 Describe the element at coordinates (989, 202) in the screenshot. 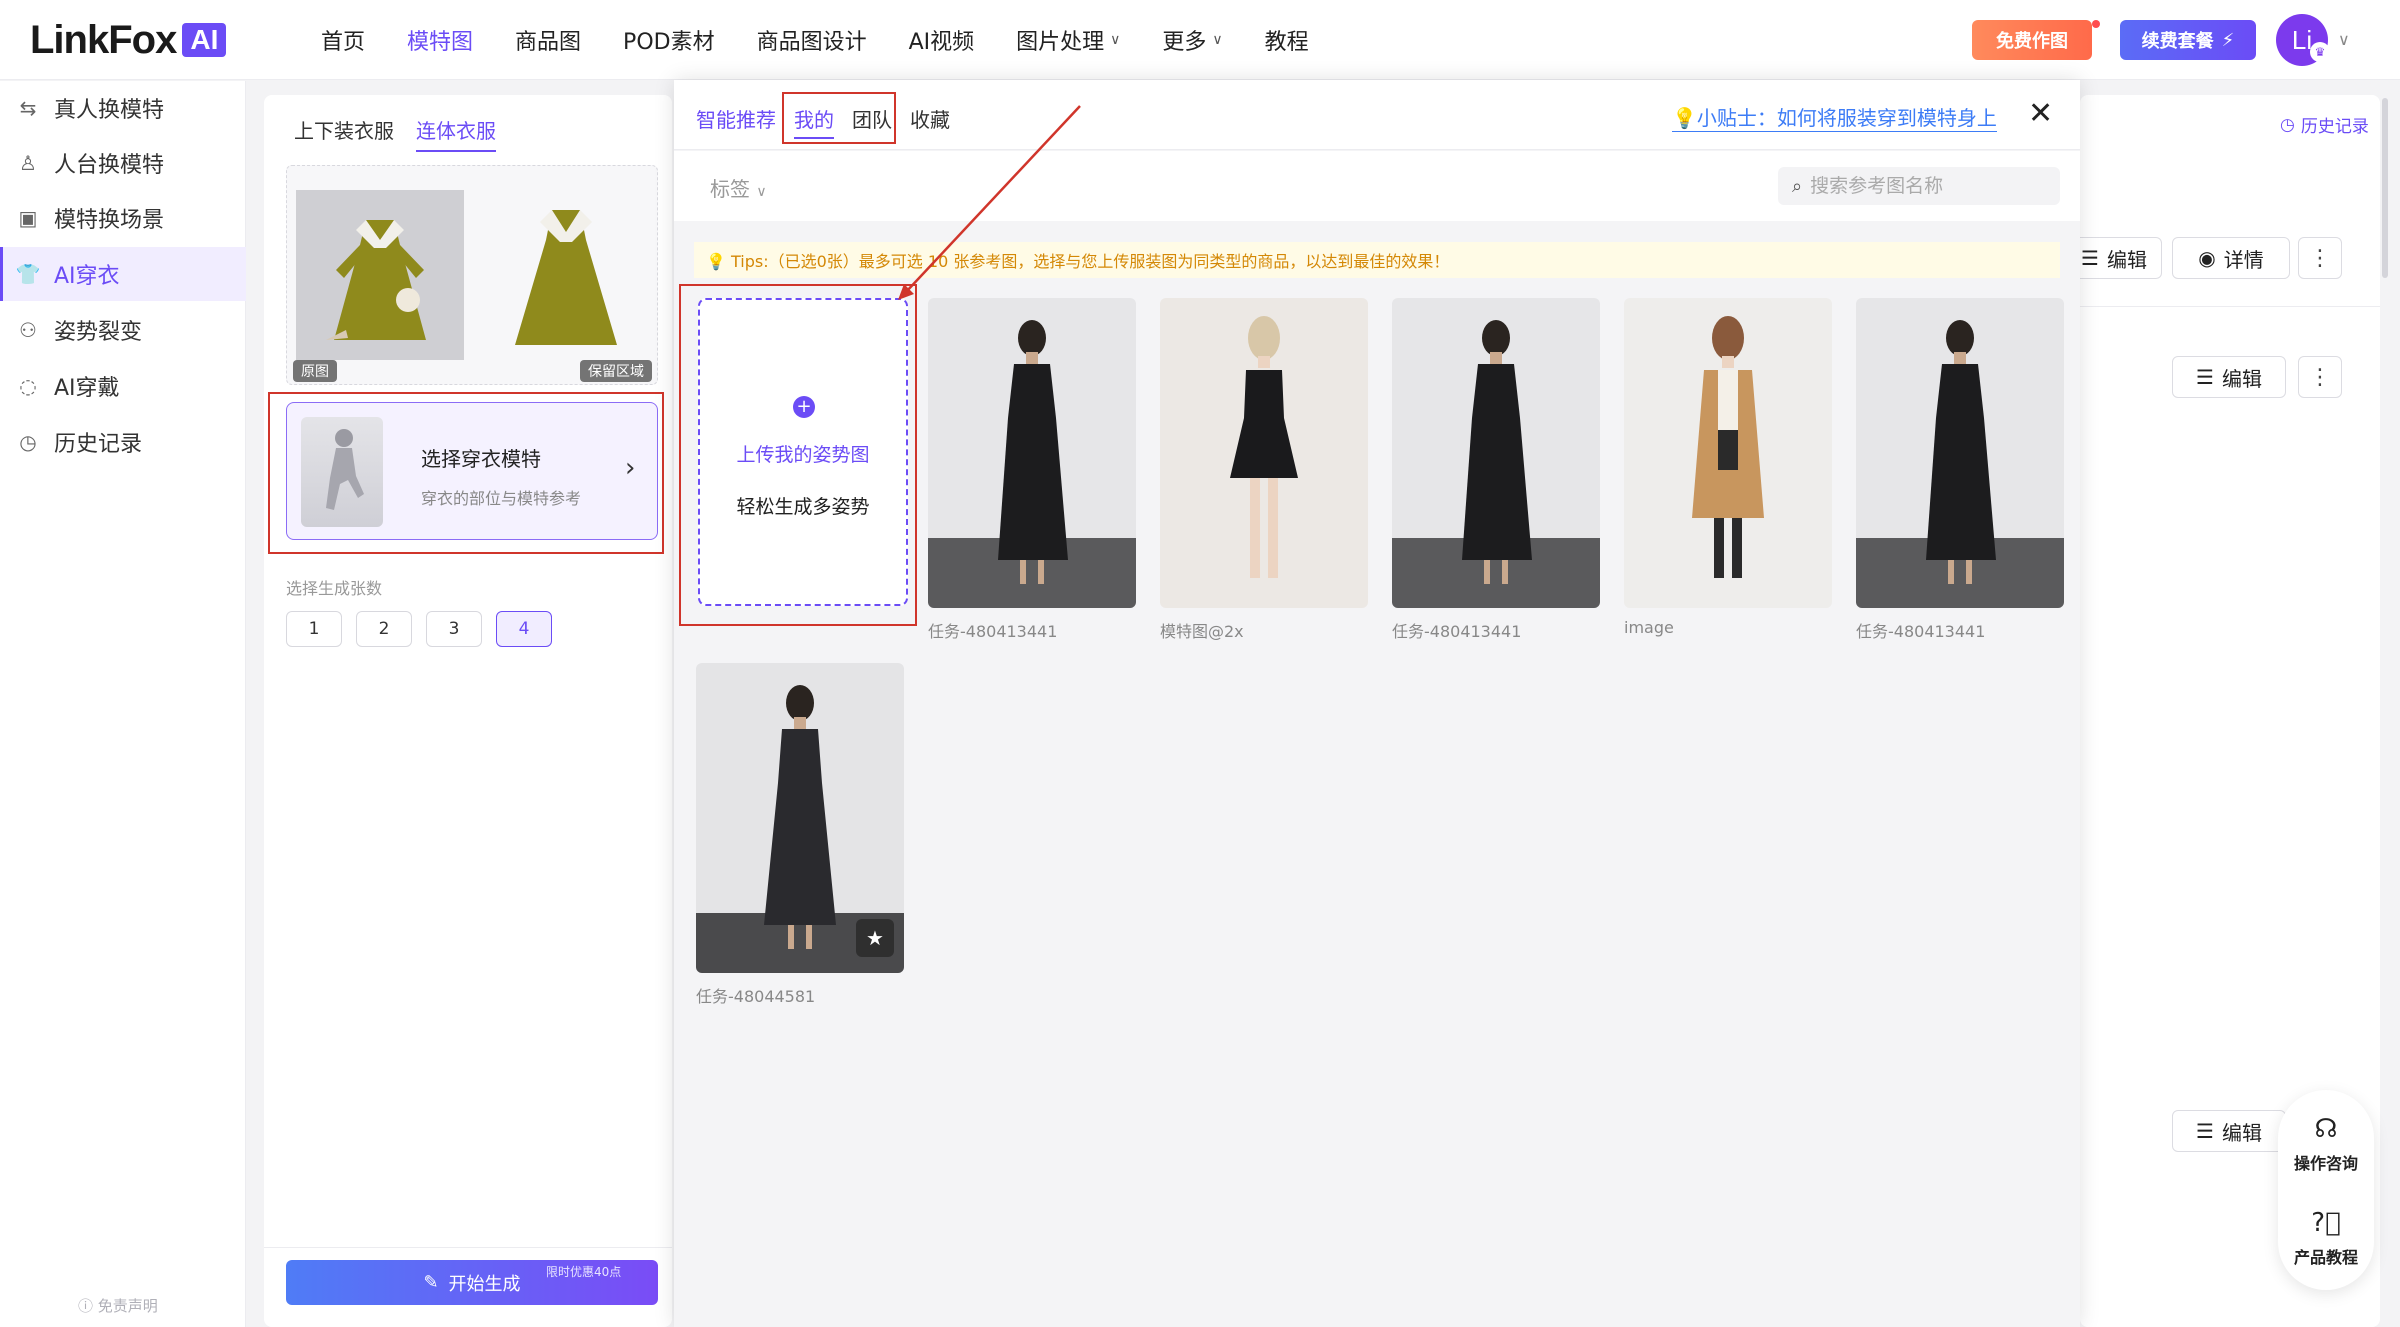

I see `annotation-arrow` at that location.